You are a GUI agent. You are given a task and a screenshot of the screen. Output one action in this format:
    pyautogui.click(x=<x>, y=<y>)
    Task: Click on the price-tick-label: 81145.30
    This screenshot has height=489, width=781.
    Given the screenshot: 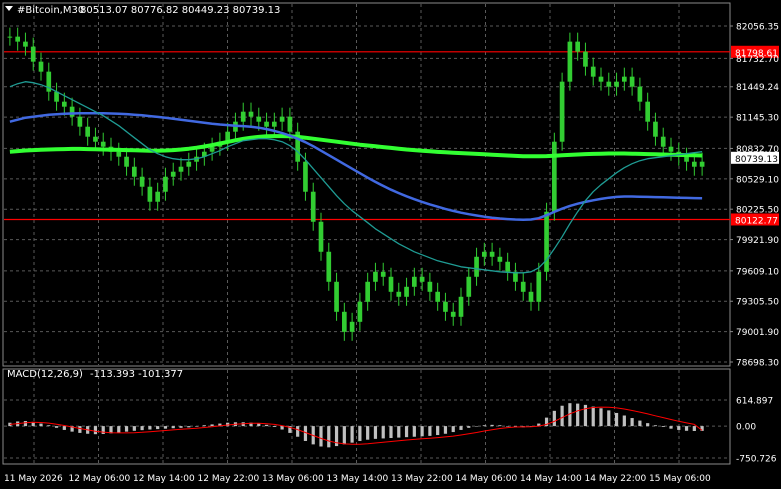 What is the action you would take?
    pyautogui.click(x=757, y=119)
    